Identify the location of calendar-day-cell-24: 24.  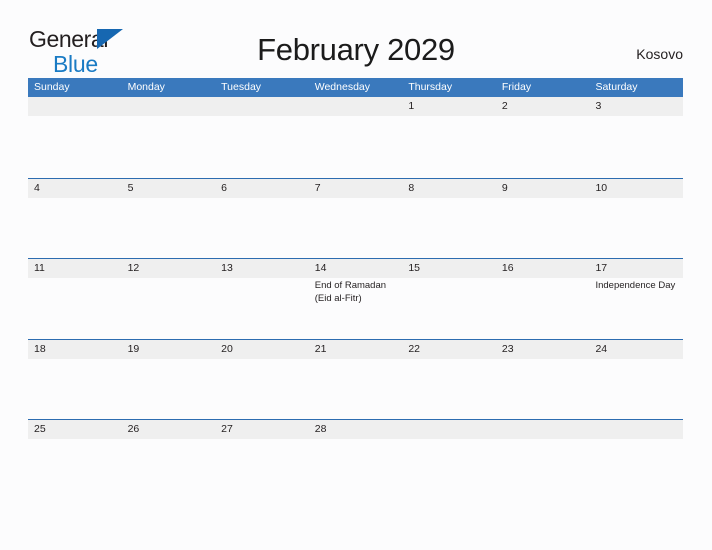
(636, 379).